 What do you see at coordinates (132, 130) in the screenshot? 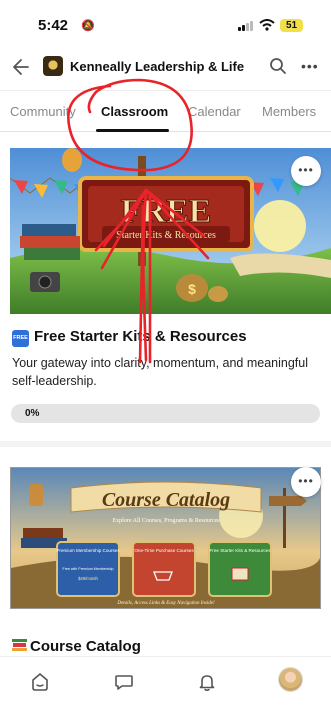
I see `active-tab-indicator` at bounding box center [132, 130].